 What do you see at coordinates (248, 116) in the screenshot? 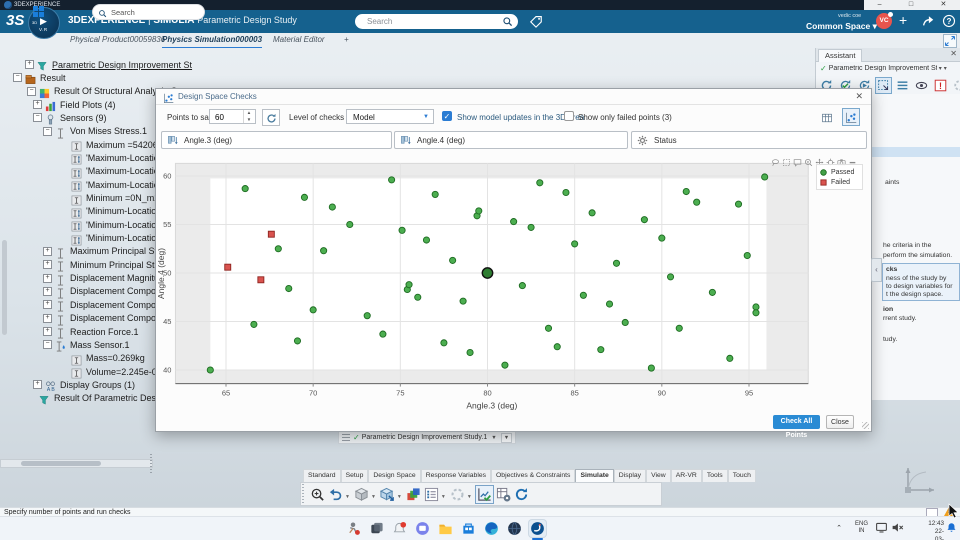
I see `spinner-arrows: ▲ ▼` at bounding box center [248, 116].